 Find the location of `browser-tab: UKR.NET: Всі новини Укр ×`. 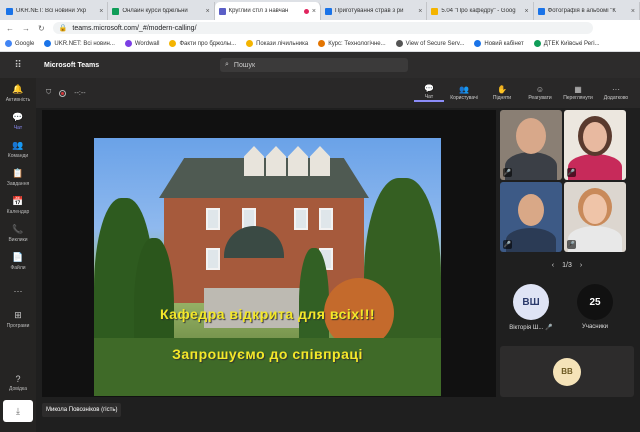

browser-tab: UKR.NET: Всі новини Укр × is located at coordinates (55, 11).